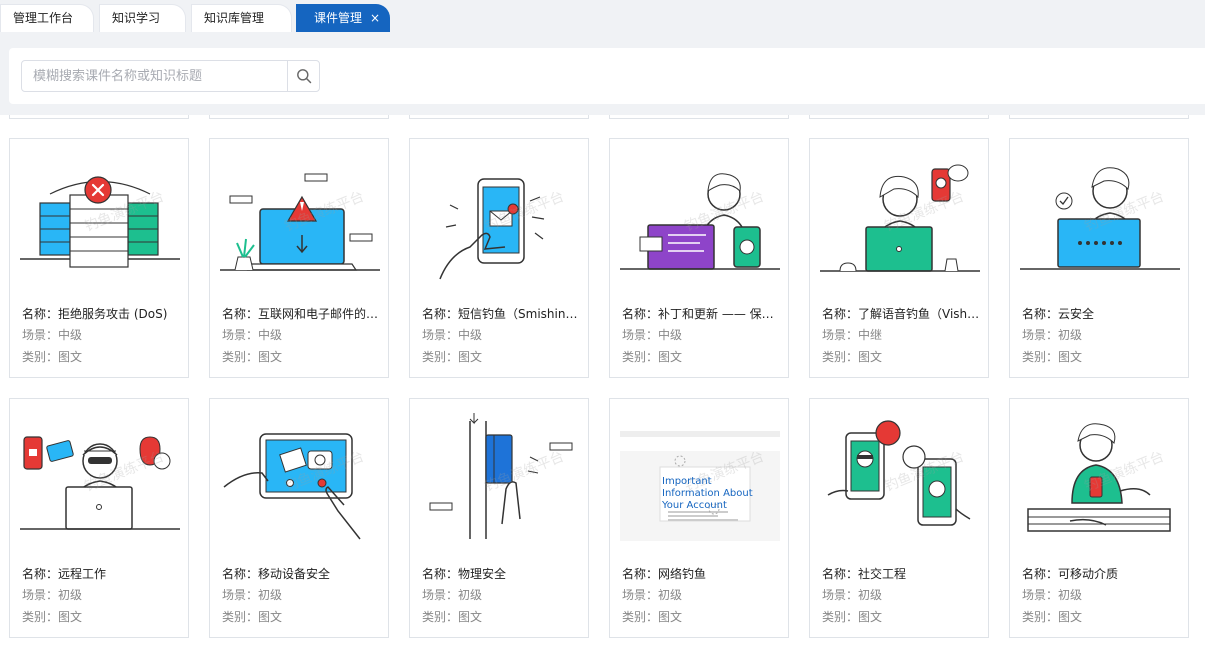 Image resolution: width=1205 pixels, height=647 pixels. Describe the element at coordinates (607, 76) in the screenshot. I see `search-panel` at that location.